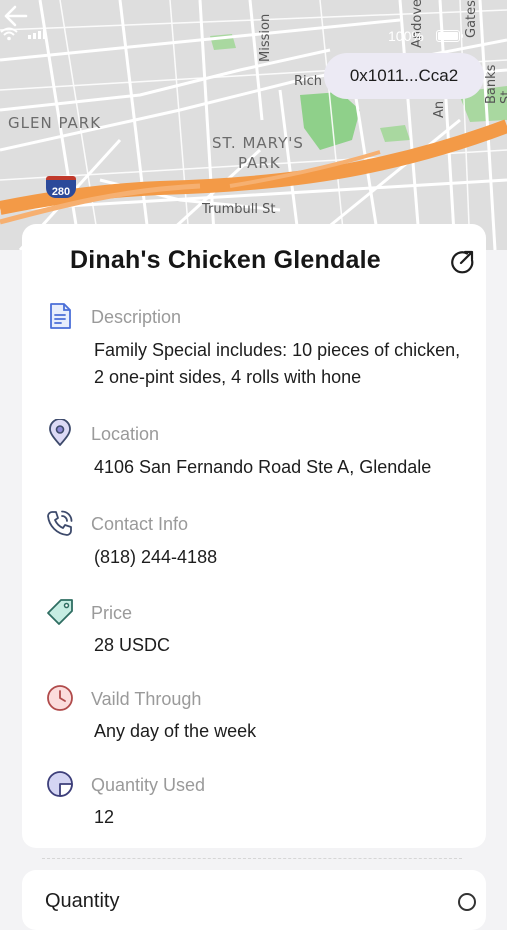  I want to click on quantity-label: Quantity, so click(82, 901).